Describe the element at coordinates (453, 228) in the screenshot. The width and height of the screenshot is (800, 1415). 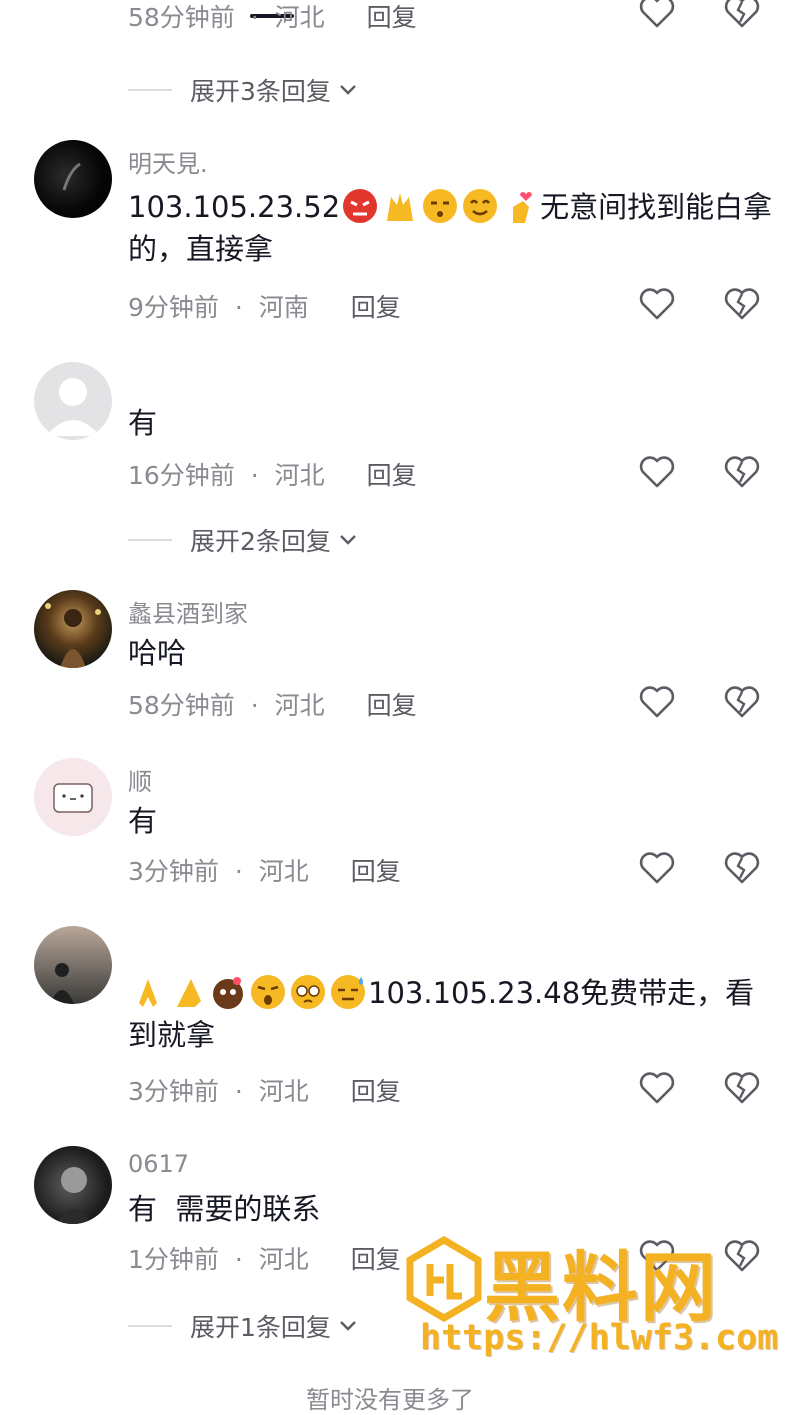
I see `comment-text: 103.105.23.52 无意间找到能白拿的，直接拿` at that location.